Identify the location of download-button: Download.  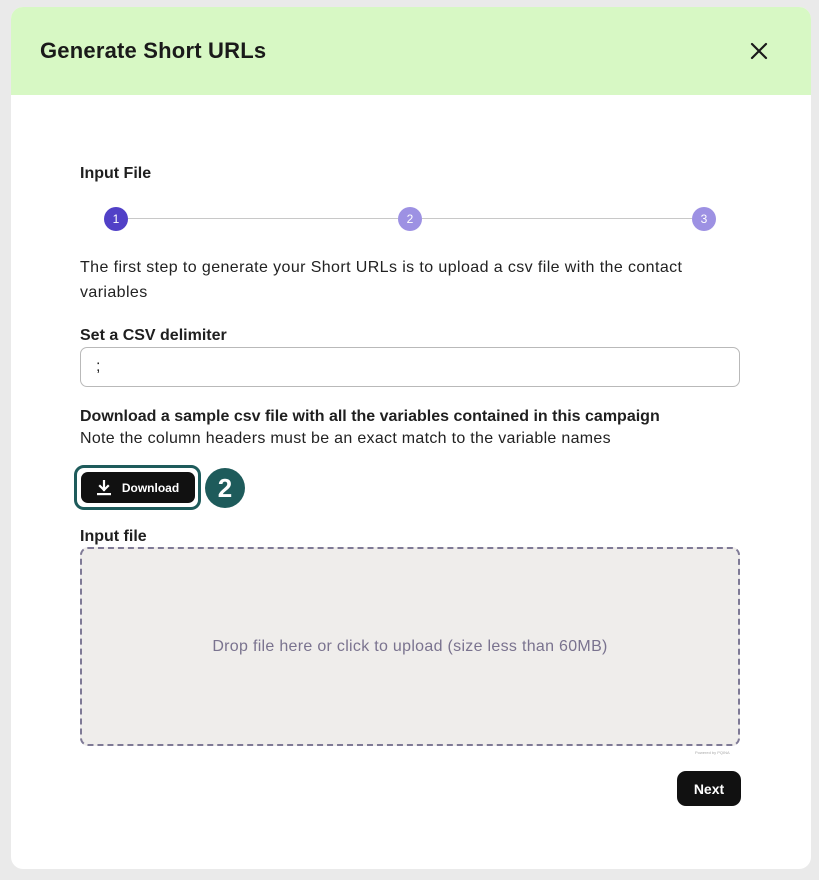
(137, 487).